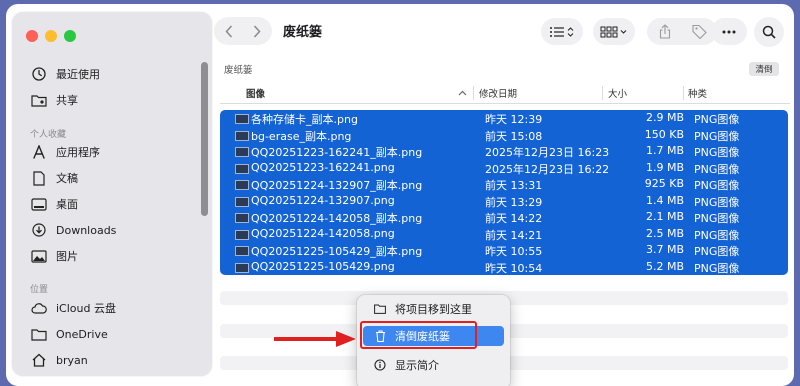 This screenshot has width=800, height=386. What do you see at coordinates (204, 139) in the screenshot?
I see `sidebar-scrollbar` at bounding box center [204, 139].